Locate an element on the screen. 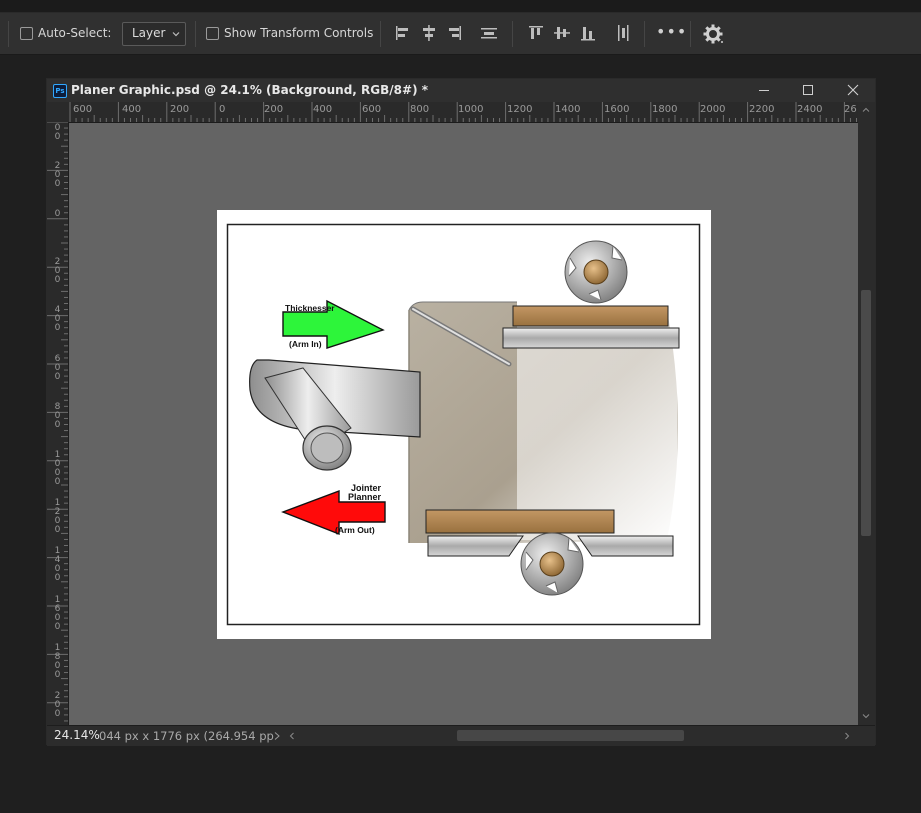 The width and height of the screenshot is (921, 813). horizontal-scroll-thumb is located at coordinates (570, 735).